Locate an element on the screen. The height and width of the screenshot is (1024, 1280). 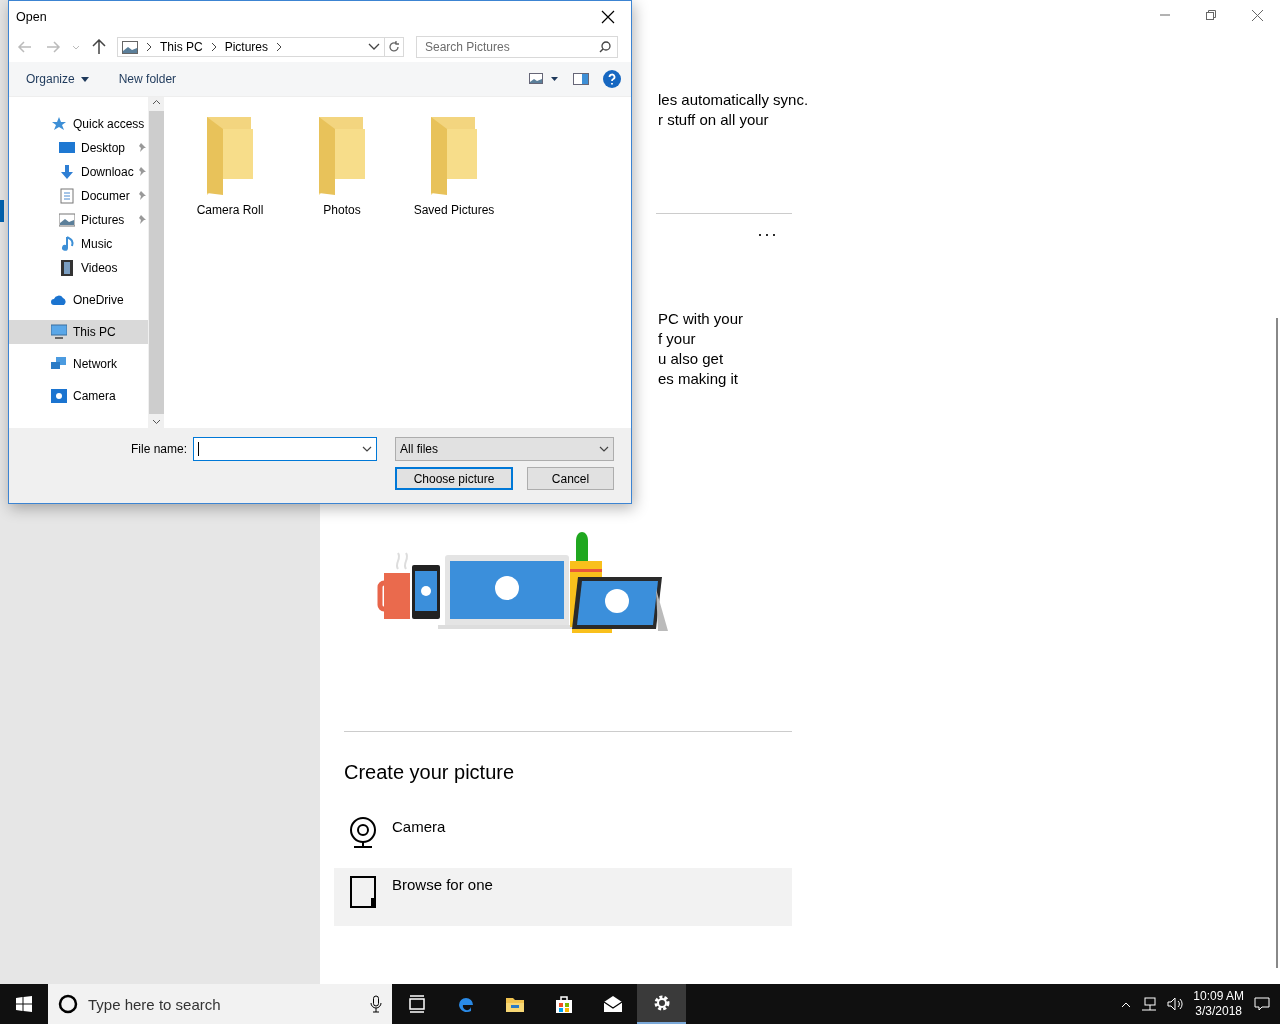
pc-icon is located at coordinates (59, 332).